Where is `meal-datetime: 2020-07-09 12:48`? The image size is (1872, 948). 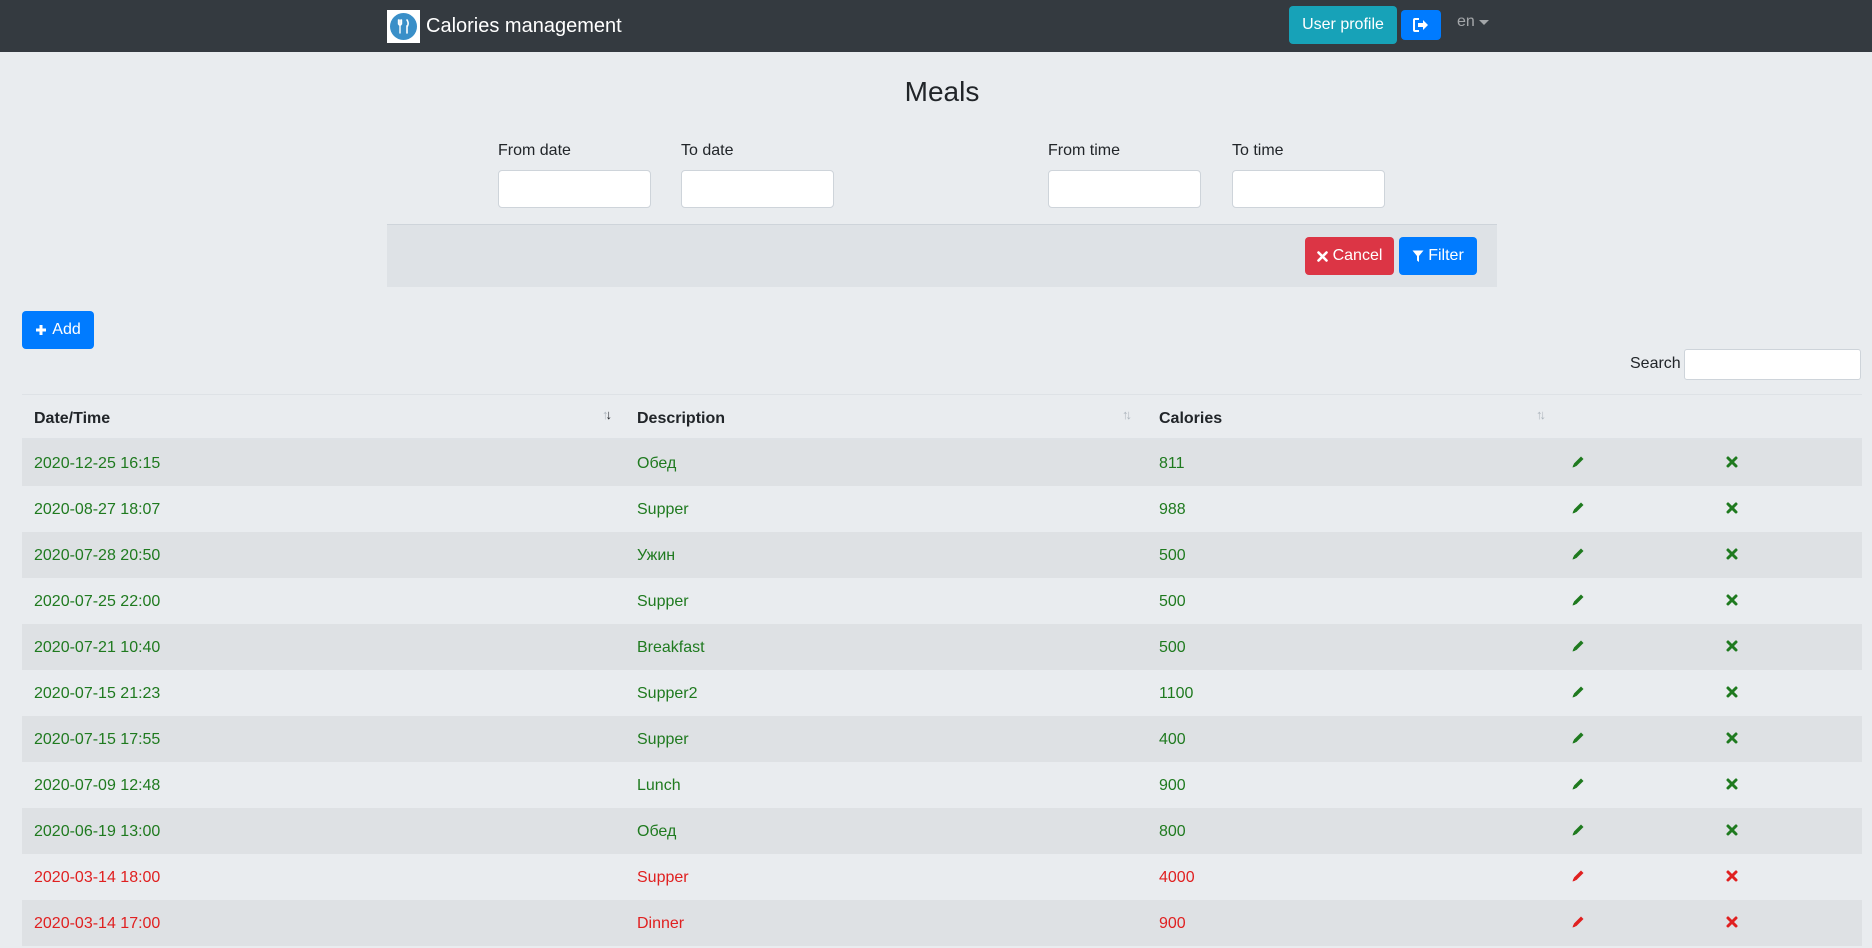
meal-datetime: 2020-07-09 12:48 is located at coordinates (97, 785).